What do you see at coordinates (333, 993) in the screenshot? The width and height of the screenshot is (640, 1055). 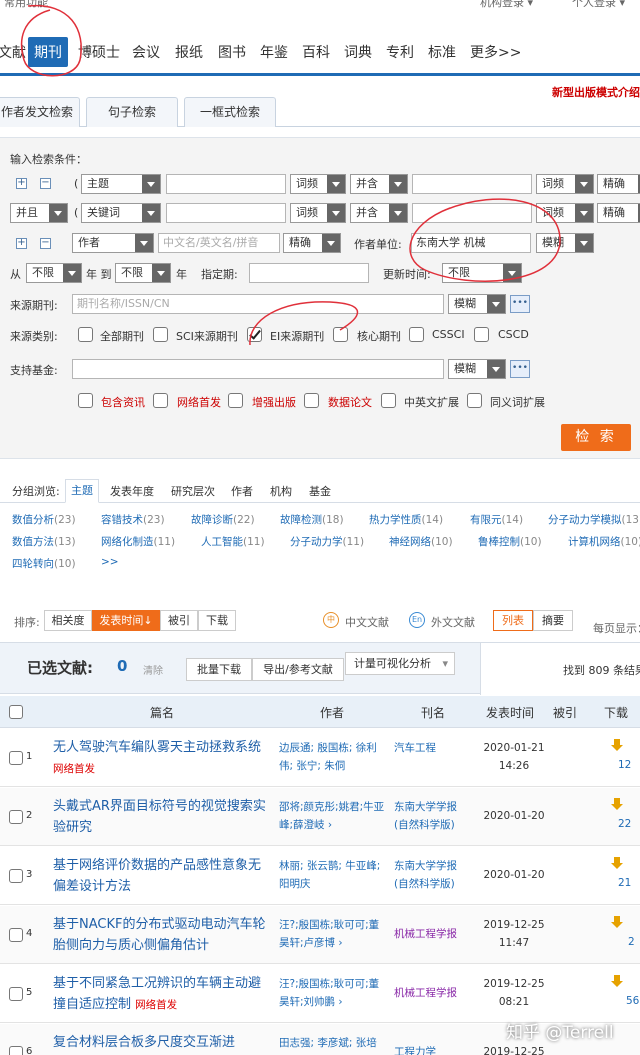 I see `article-authors: 汪?;殷国栋;耿可可;董昊轩;刘帅鹏 ›` at bounding box center [333, 993].